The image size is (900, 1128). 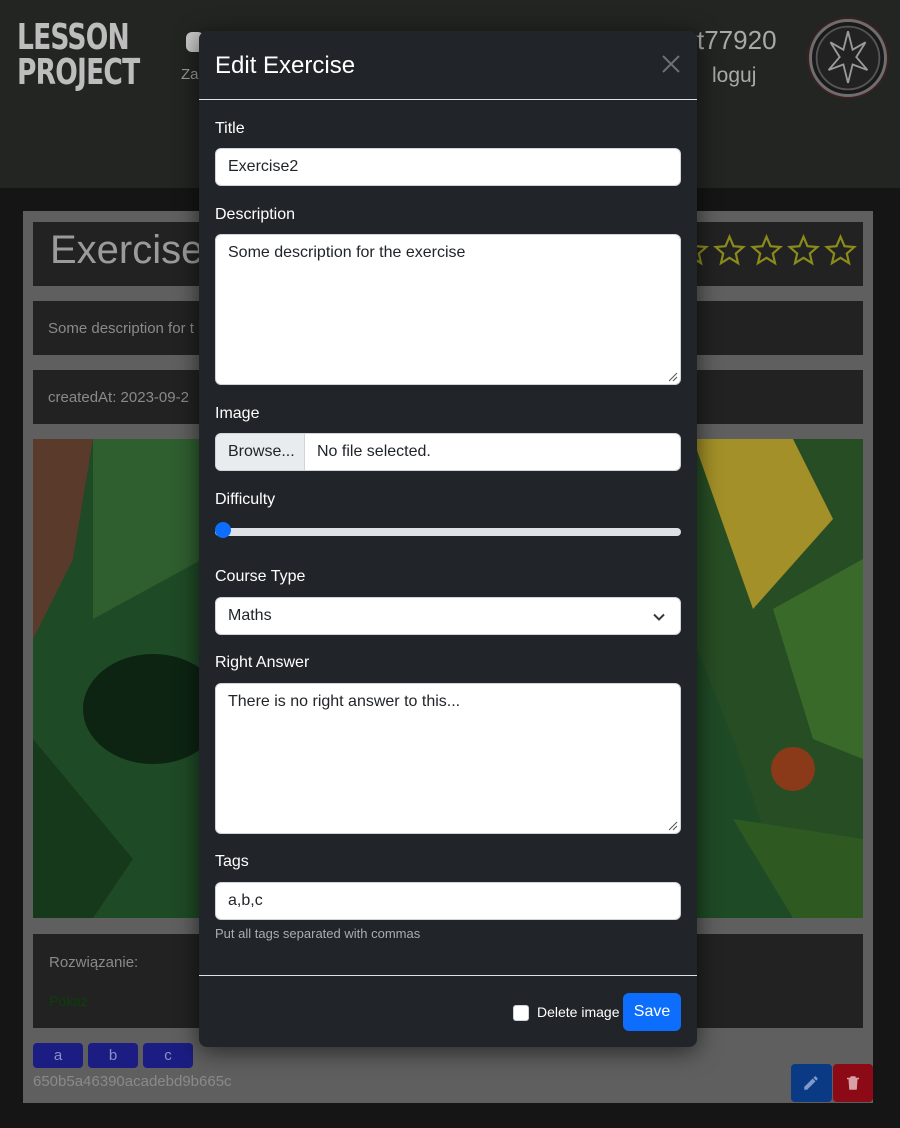 What do you see at coordinates (448, 452) in the screenshot?
I see `image-file-input: Browse... No file selected.` at bounding box center [448, 452].